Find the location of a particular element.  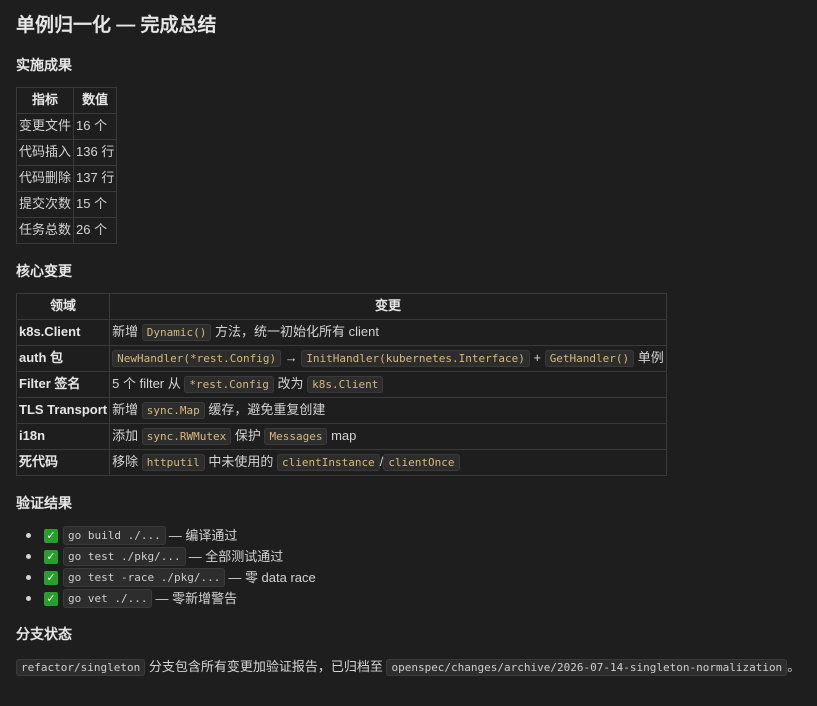

inline-code: clientInstance is located at coordinates (328, 463).